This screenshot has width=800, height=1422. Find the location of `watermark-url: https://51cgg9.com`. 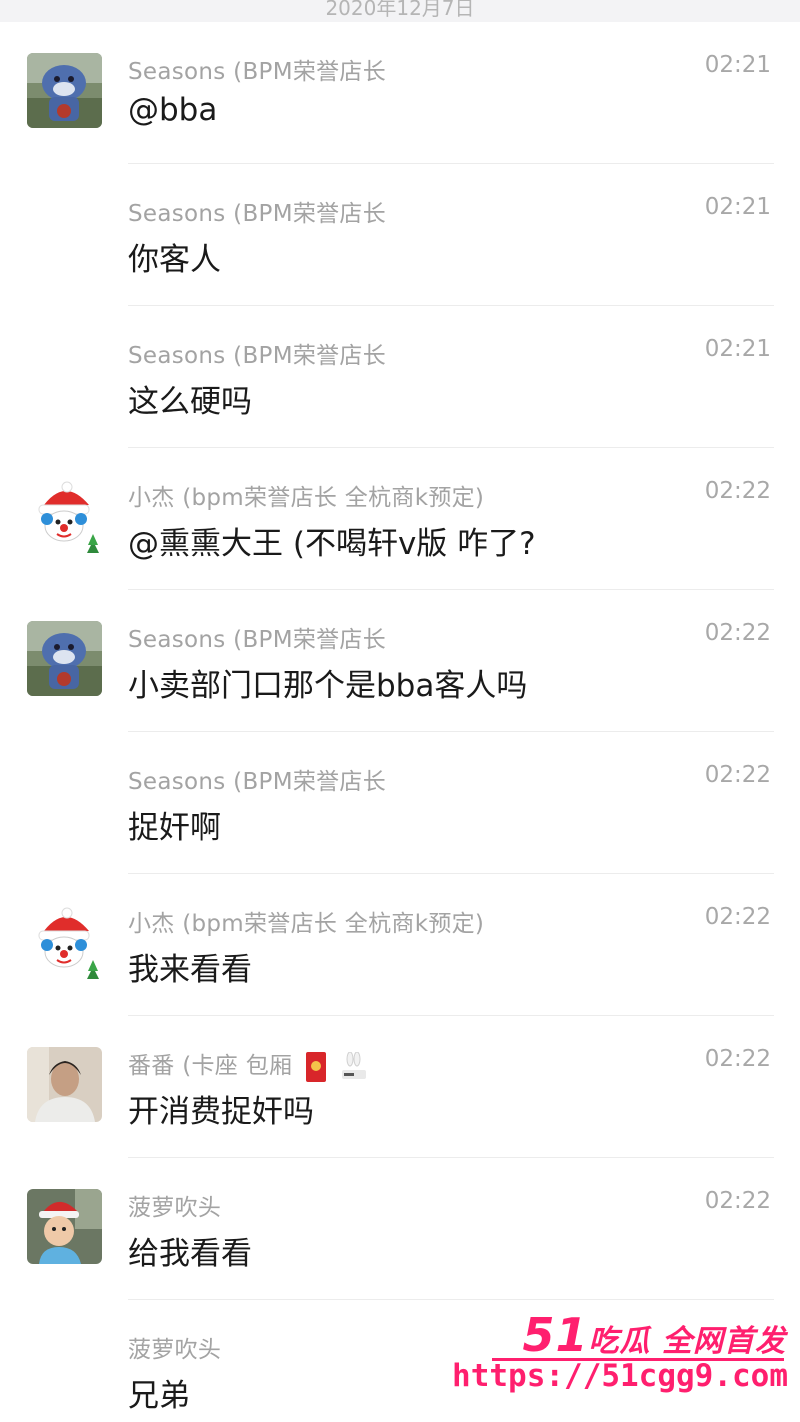

watermark-url: https://51cgg9.com is located at coordinates (620, 1376).